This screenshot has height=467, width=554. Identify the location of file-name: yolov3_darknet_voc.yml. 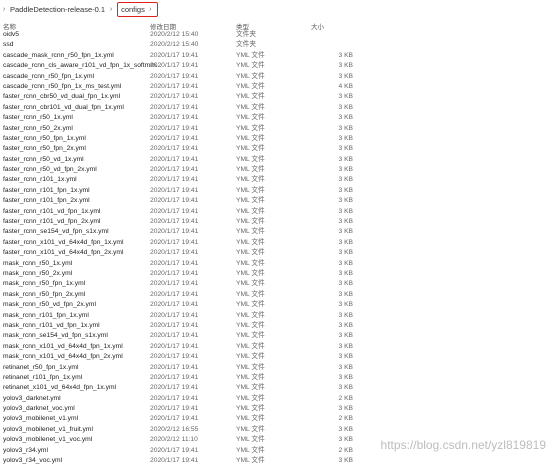
(39, 409).